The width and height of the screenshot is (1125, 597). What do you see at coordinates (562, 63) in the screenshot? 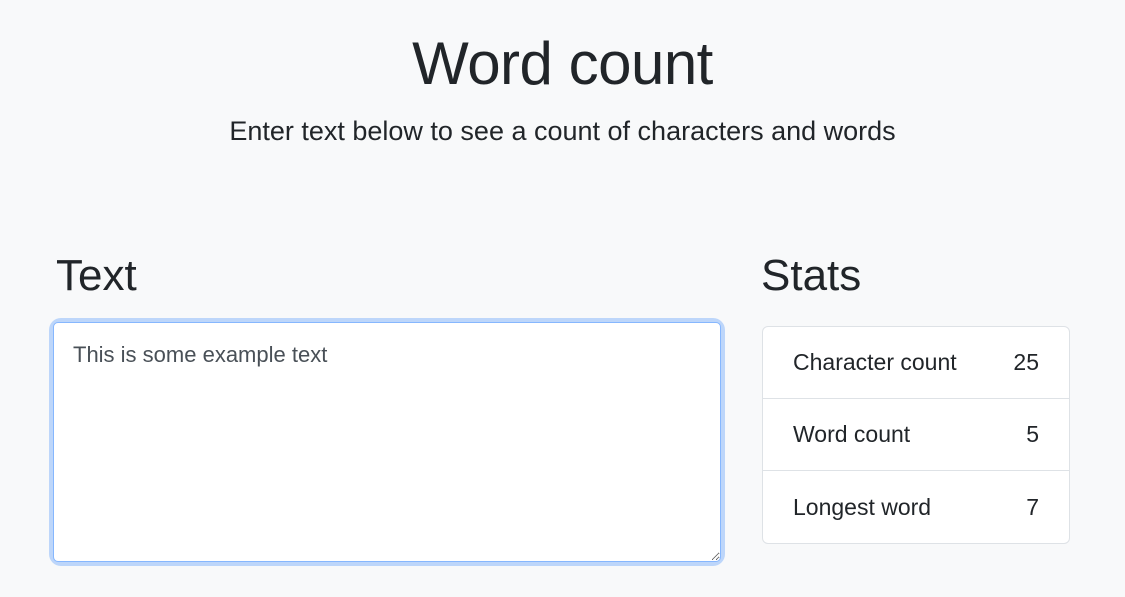
I see `page-title: Word count` at bounding box center [562, 63].